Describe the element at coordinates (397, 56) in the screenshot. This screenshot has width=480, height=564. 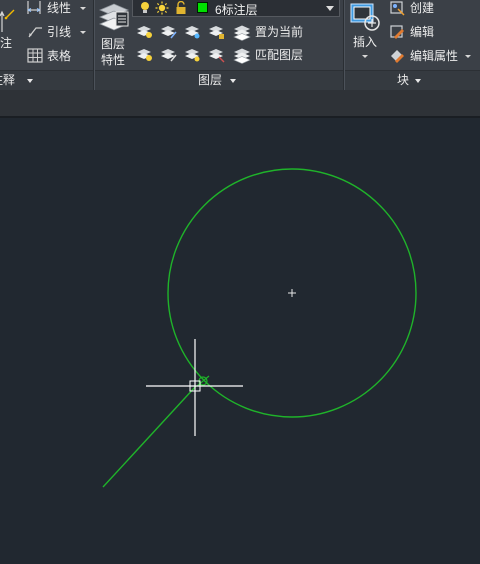
I see `edit-attributes-icon` at that location.